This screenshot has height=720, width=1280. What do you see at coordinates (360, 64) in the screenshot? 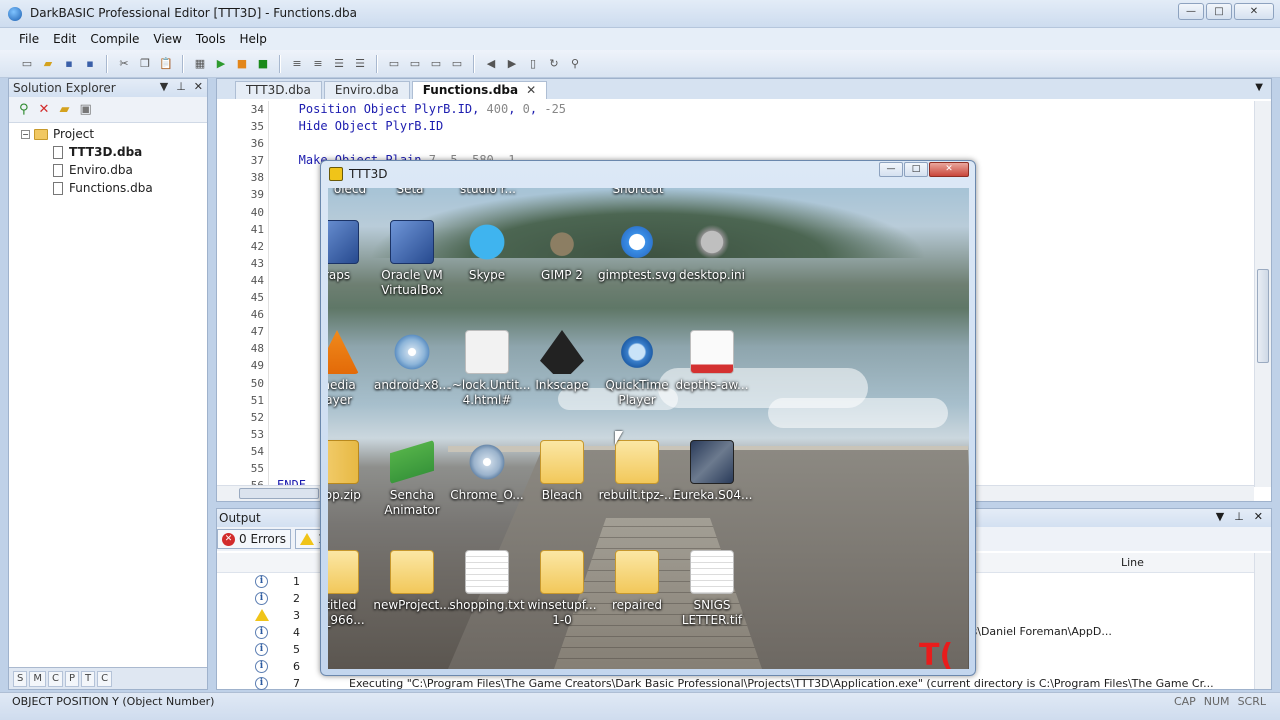
I see `uncomment-icon: ☰` at bounding box center [360, 64].